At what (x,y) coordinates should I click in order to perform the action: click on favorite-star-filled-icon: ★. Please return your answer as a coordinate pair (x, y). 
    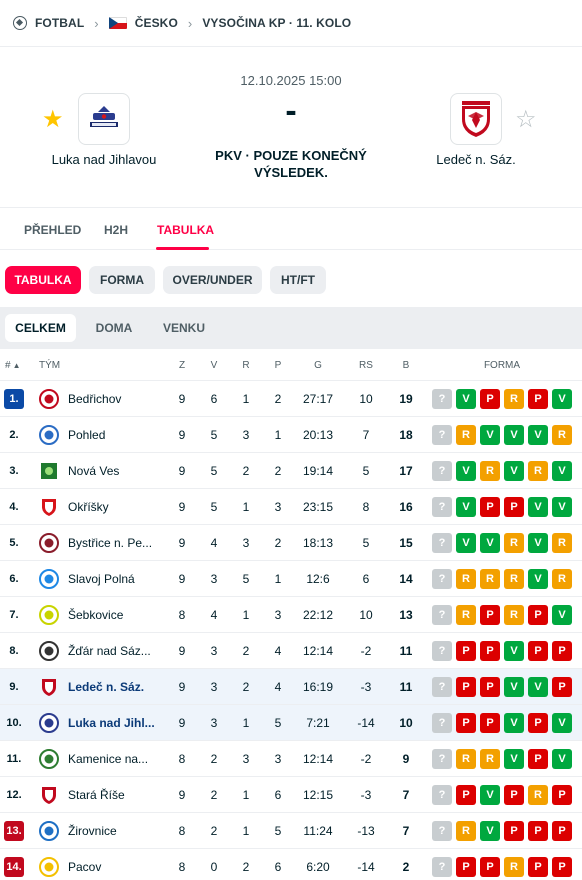
    Looking at the image, I should click on (53, 120).